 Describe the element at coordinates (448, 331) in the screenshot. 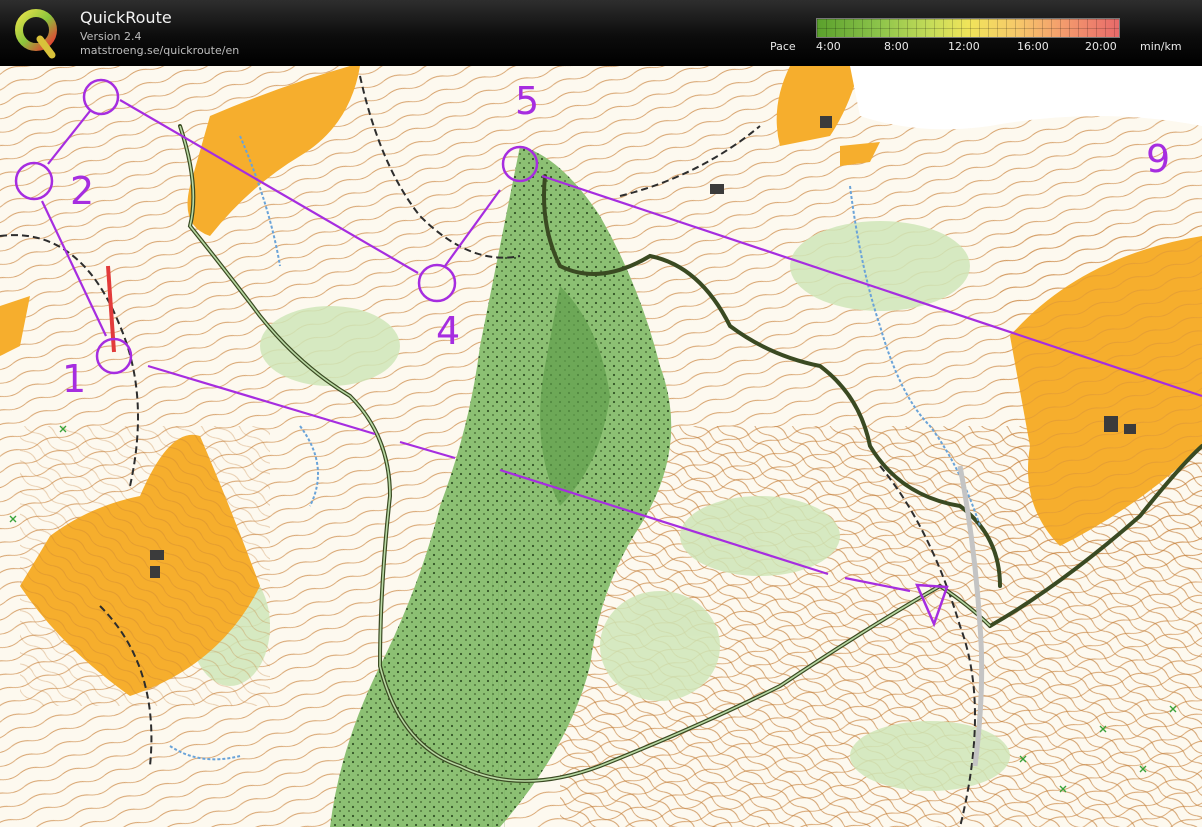

I see `control-number-4: 4` at that location.